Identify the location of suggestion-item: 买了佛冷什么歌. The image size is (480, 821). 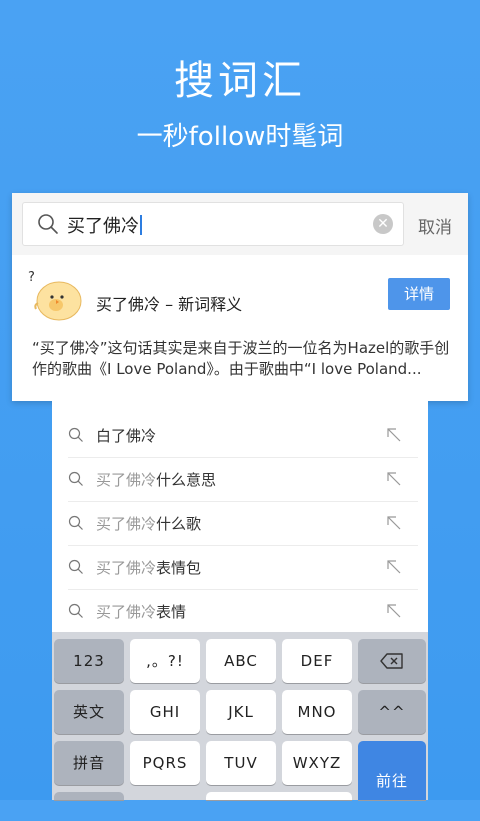
(243, 523).